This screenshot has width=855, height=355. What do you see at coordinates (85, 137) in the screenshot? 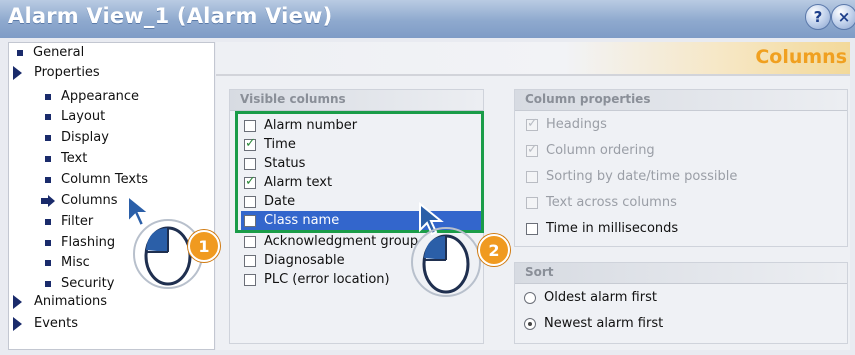
I see `nav-item-label: Display` at bounding box center [85, 137].